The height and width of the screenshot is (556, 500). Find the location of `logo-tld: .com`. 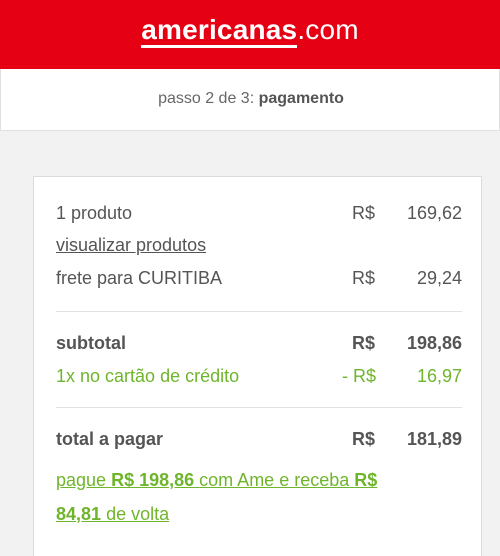

logo-tld: .com is located at coordinates (328, 29).